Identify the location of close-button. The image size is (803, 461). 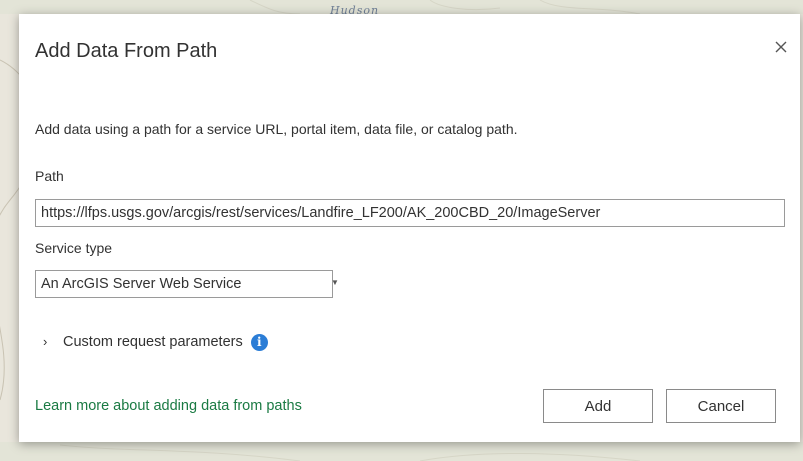
(781, 47).